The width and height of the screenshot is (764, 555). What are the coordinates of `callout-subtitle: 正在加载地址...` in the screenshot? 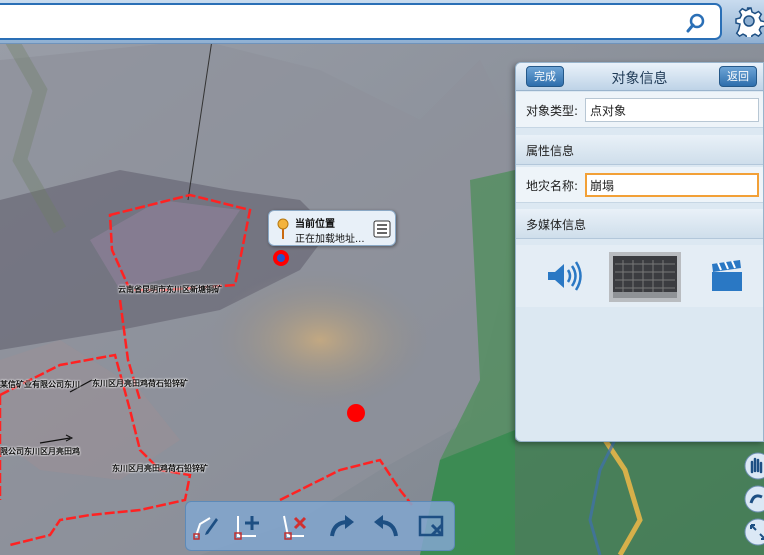 It's located at (330, 239).